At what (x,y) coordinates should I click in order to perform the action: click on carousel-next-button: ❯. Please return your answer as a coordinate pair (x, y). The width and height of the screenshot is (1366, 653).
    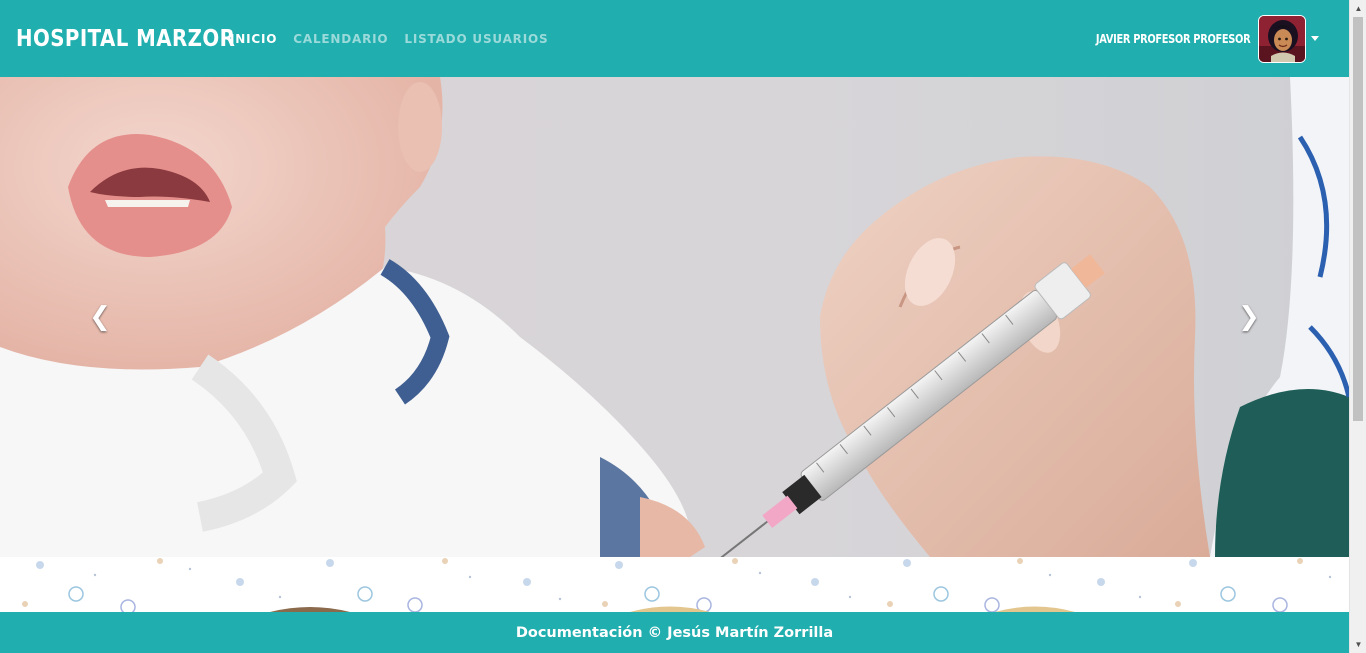
    Looking at the image, I should click on (1249, 317).